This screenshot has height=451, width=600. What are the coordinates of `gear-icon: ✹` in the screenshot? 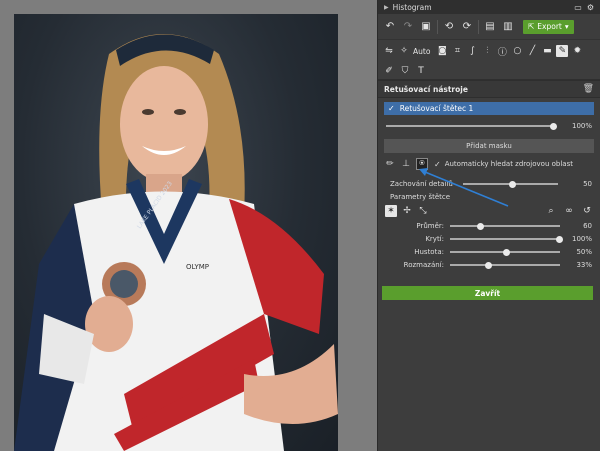 It's located at (577, 51).